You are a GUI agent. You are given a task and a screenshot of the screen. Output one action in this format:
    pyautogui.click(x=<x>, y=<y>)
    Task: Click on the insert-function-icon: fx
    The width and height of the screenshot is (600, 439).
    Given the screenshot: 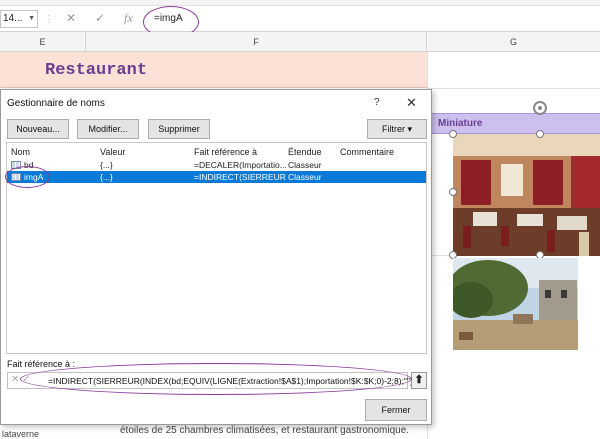 What is the action you would take?
    pyautogui.click(x=128, y=18)
    